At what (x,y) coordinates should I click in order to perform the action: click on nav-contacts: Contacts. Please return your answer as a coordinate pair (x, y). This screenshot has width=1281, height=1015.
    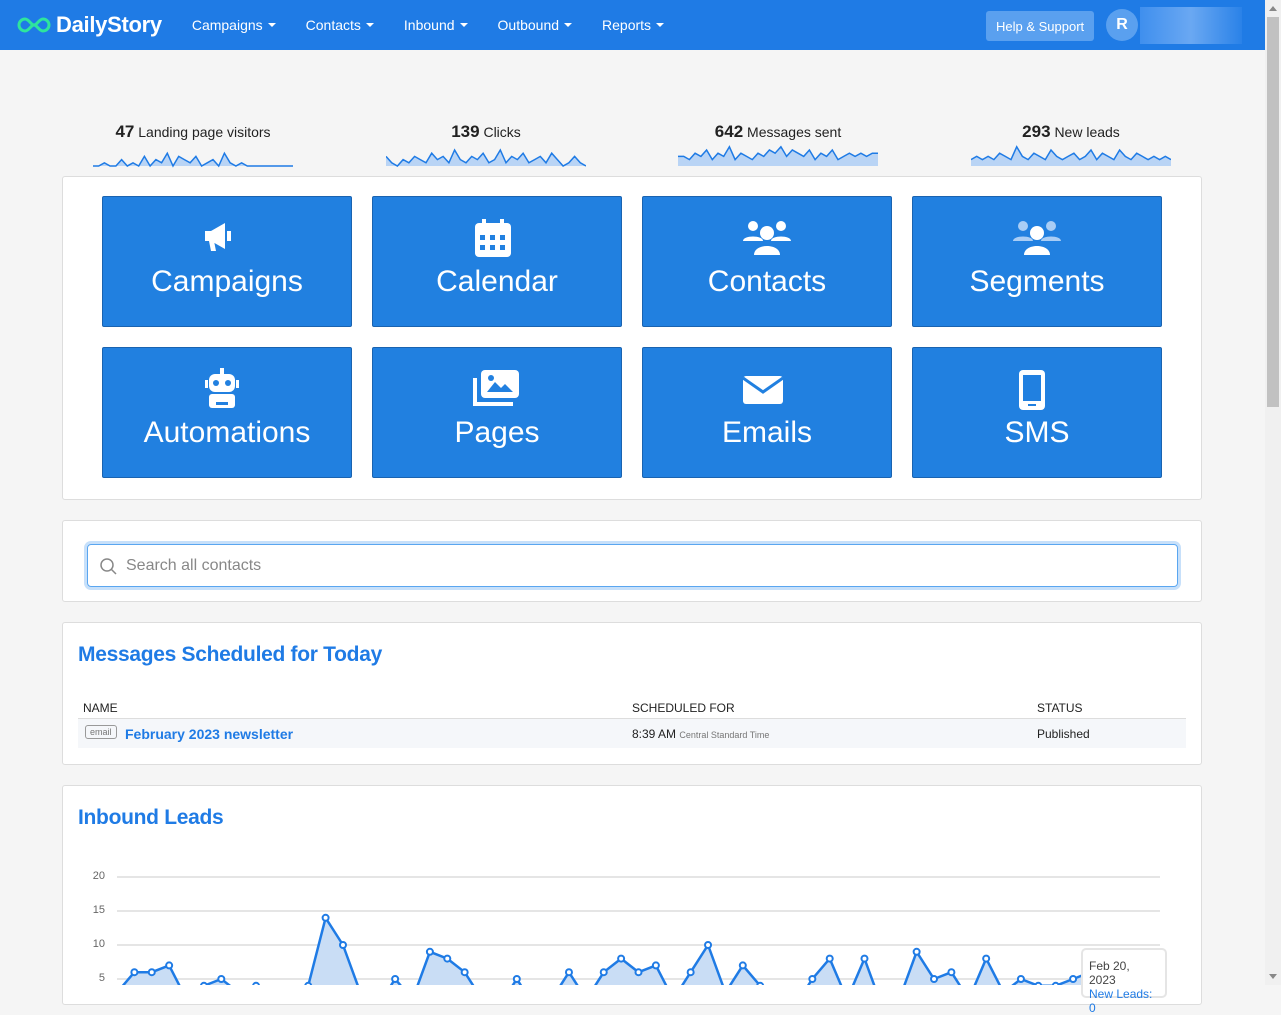
    Looking at the image, I should click on (340, 25).